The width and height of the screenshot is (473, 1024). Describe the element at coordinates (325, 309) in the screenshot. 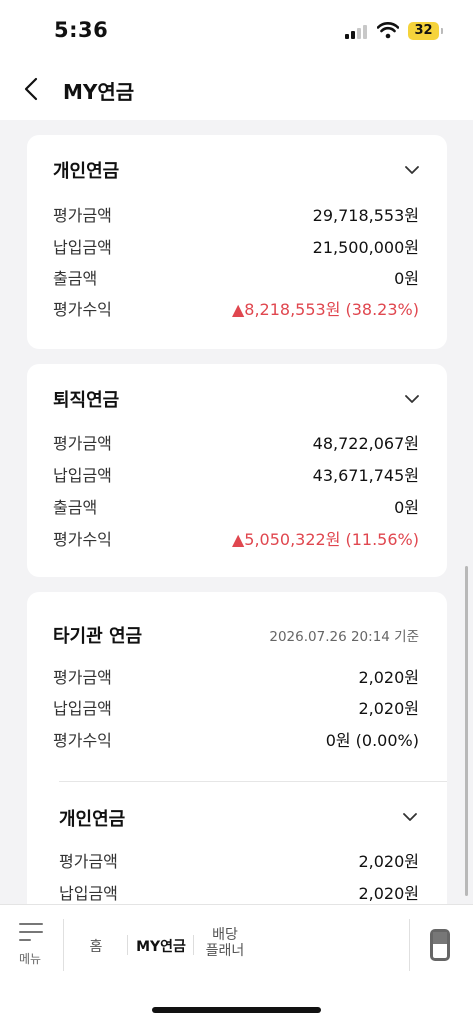

I see `profit-value: ▲8,218,553원 (38.23%)` at that location.